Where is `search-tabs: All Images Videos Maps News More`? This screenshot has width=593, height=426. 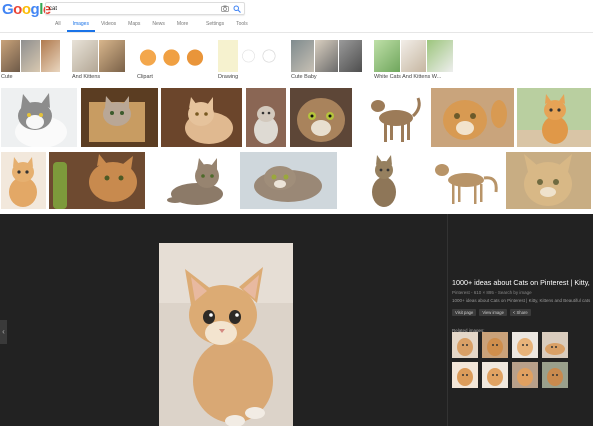 search-tabs: All Images Videos Maps News More is located at coordinates (121, 26).